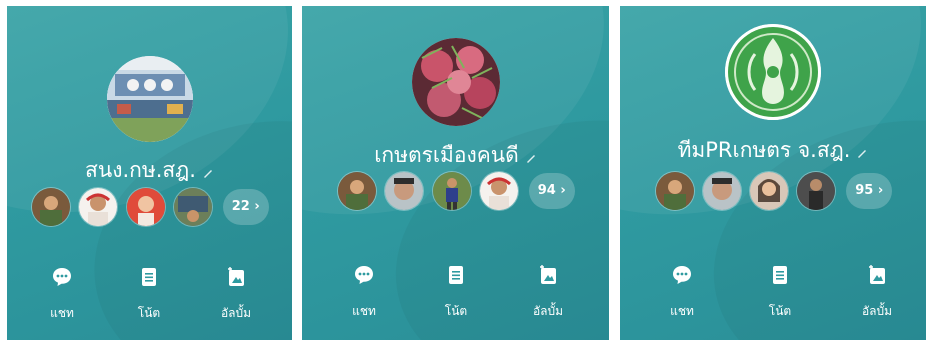 The image size is (931, 344). I want to click on member-count-button: 94 ›, so click(551, 191).